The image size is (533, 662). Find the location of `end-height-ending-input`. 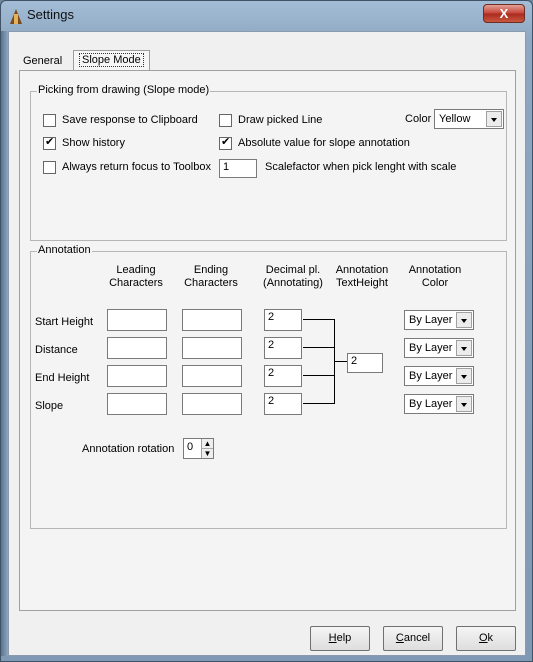

end-height-ending-input is located at coordinates (212, 376).